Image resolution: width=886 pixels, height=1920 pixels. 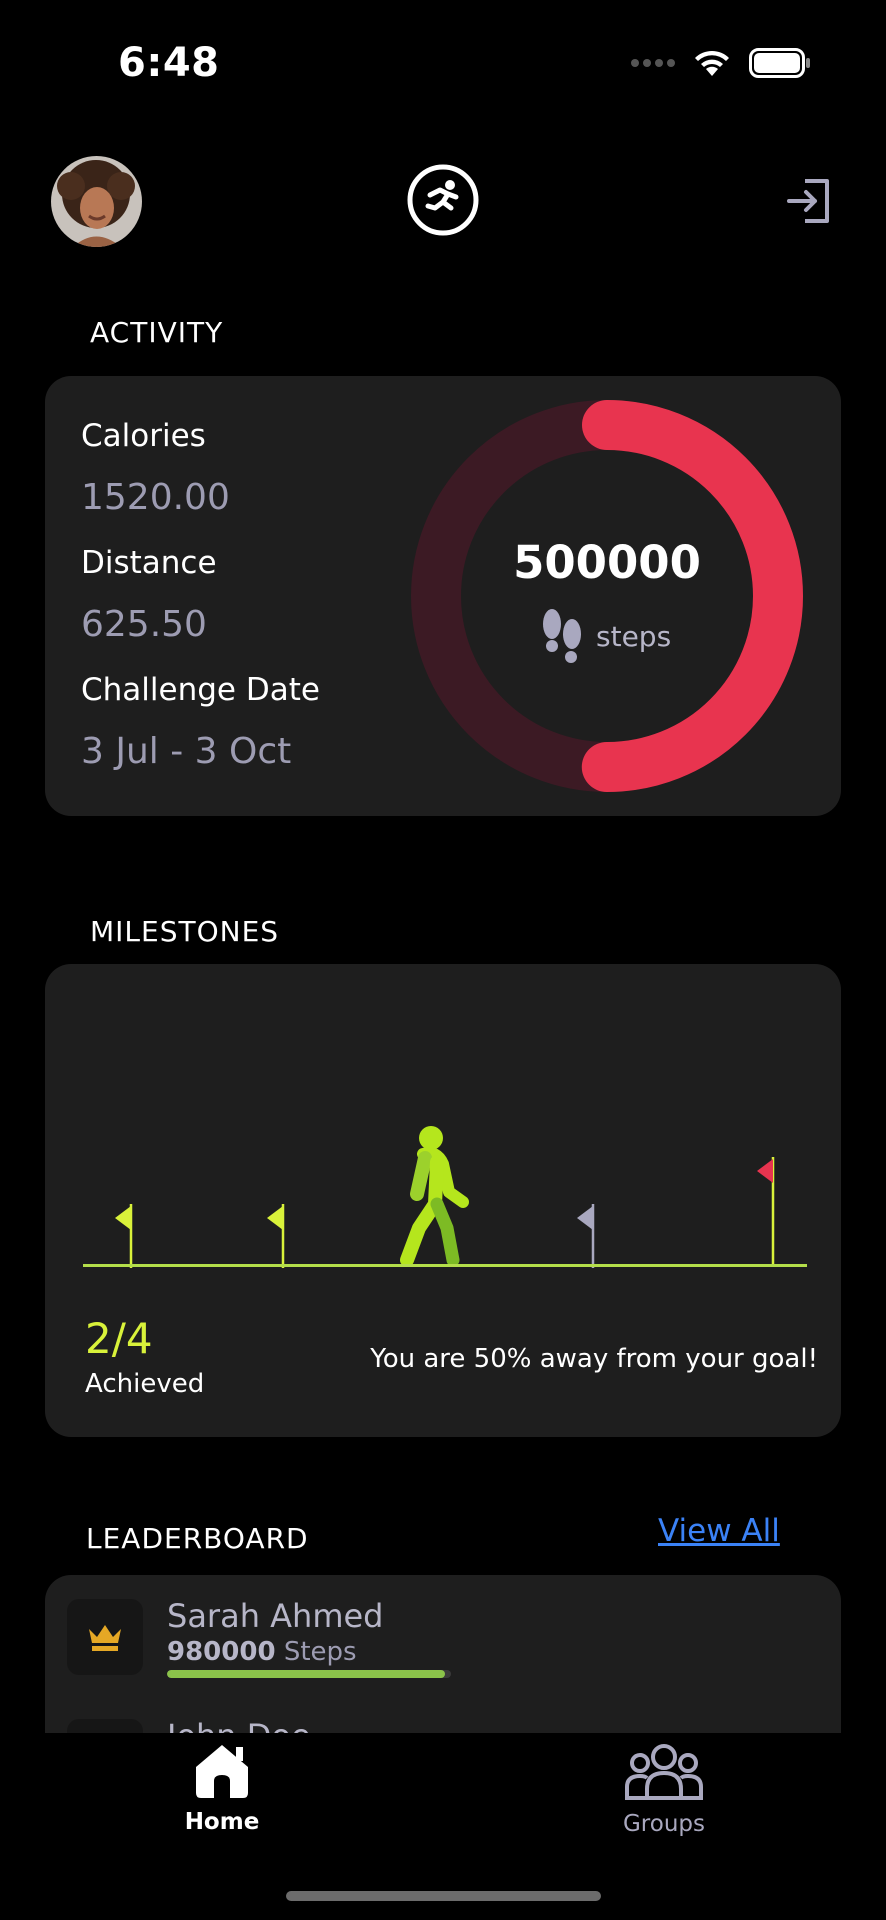 I want to click on tab-home-label: Home, so click(x=222, y=1822).